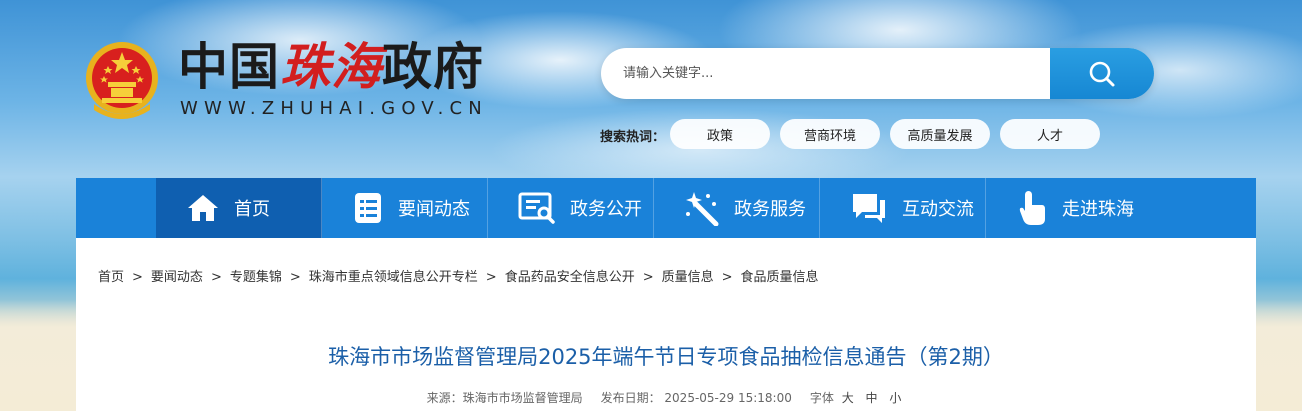 Image resolution: width=1302 pixels, height=411 pixels. I want to click on search-box, so click(877, 73).